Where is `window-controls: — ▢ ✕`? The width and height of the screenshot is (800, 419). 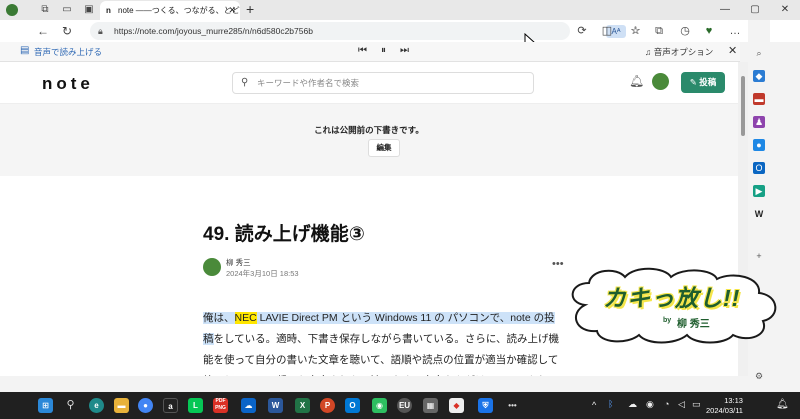
window-controls: — ▢ ✕ is located at coordinates (755, 10).